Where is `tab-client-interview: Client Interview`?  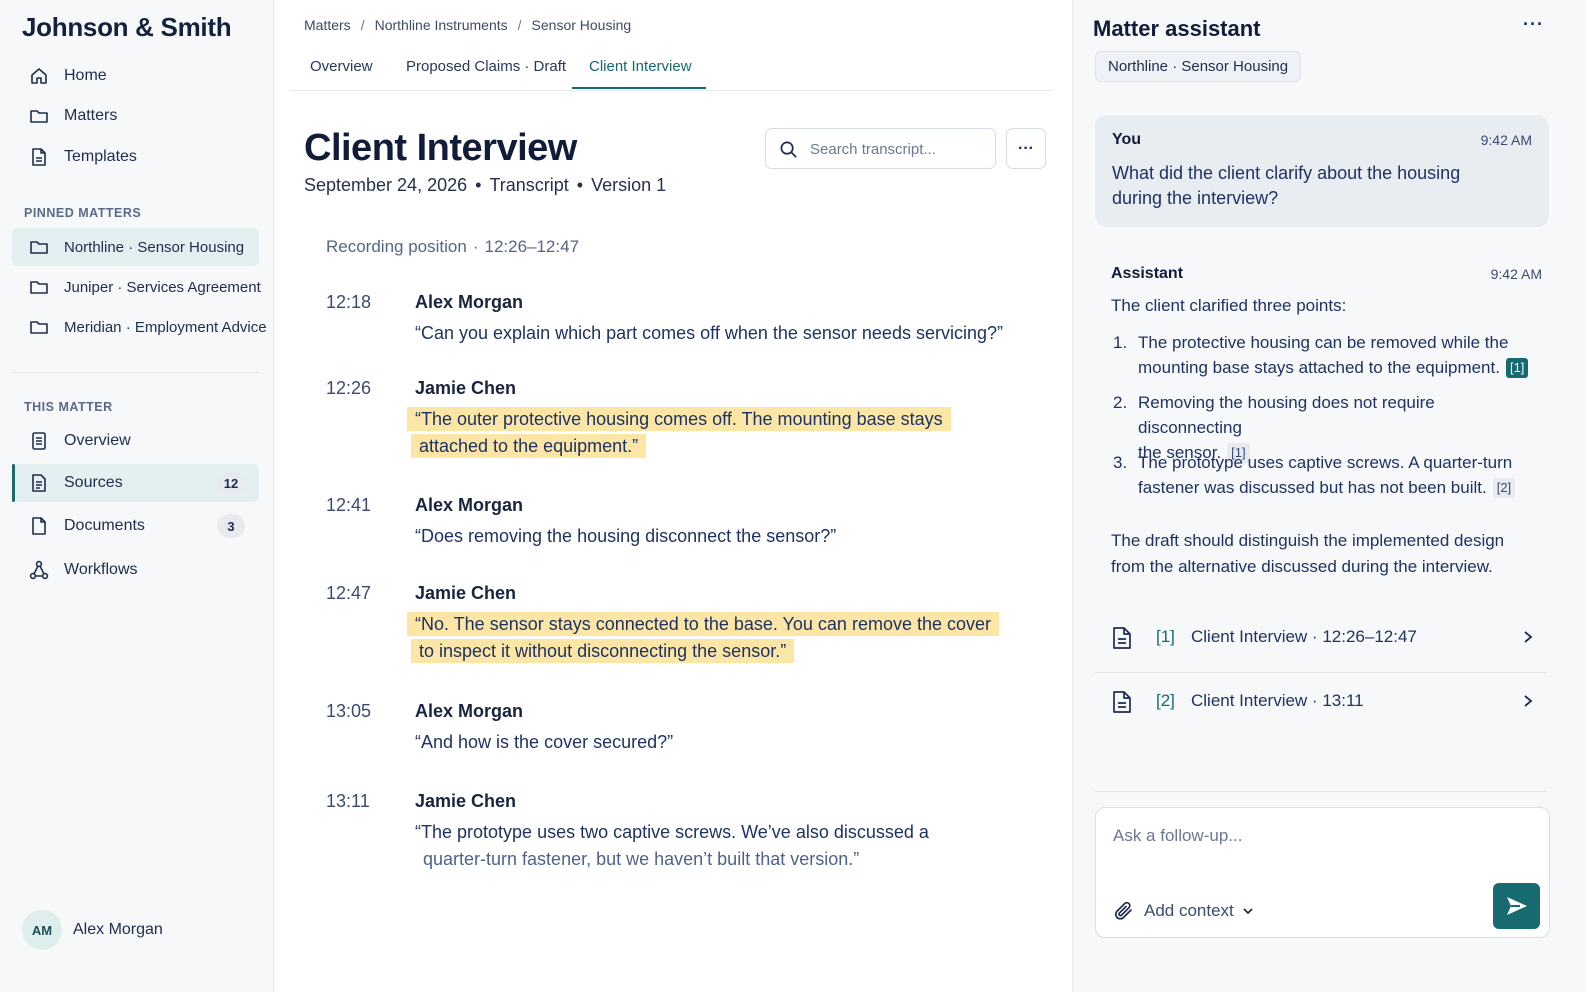 tab-client-interview: Client Interview is located at coordinates (640, 66).